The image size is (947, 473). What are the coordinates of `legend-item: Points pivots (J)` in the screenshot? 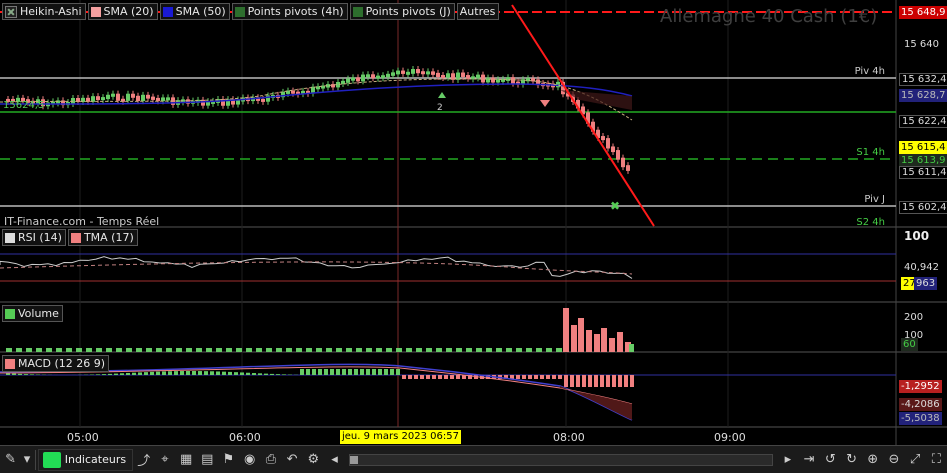 It's located at (402, 11).